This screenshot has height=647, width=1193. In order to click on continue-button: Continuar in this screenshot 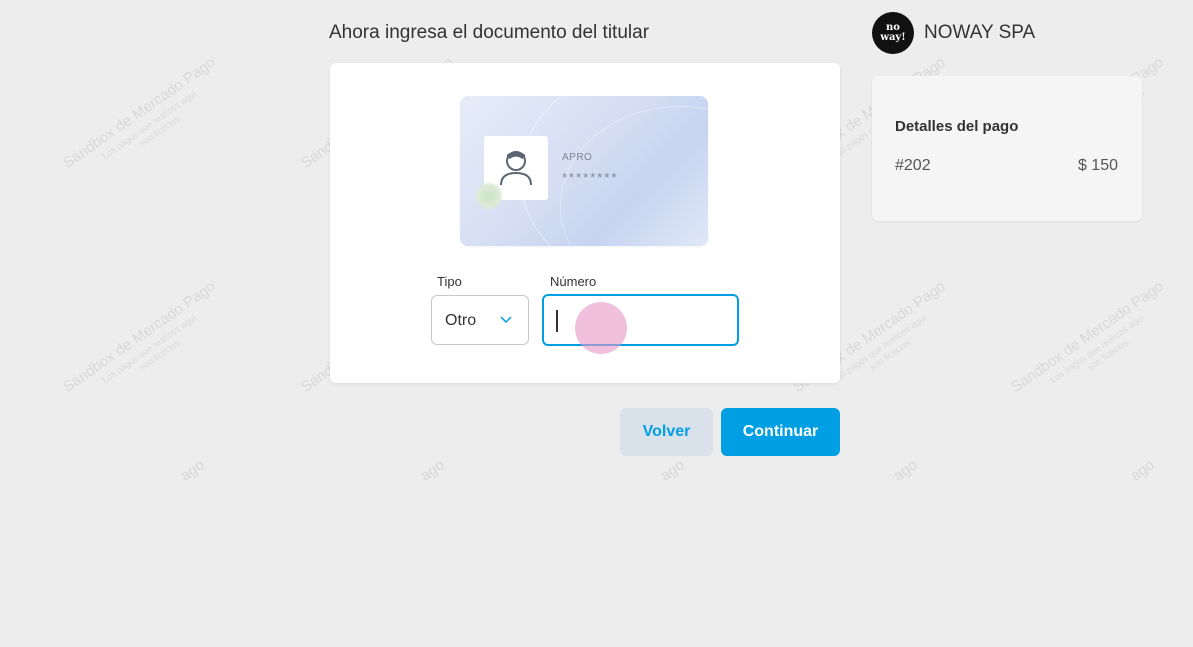, I will do `click(780, 432)`.